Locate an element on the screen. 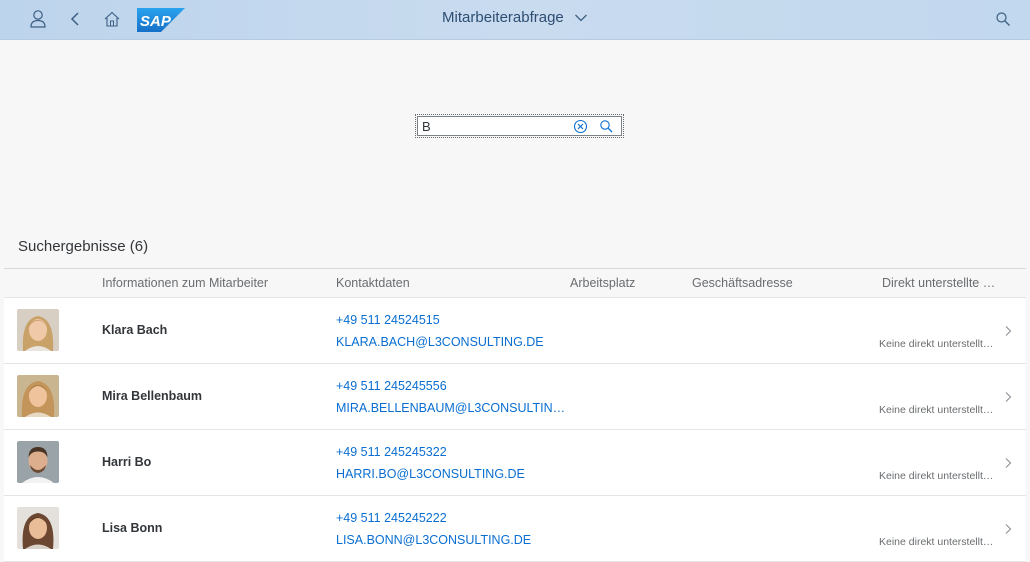  employee-search-field is located at coordinates (519, 126).